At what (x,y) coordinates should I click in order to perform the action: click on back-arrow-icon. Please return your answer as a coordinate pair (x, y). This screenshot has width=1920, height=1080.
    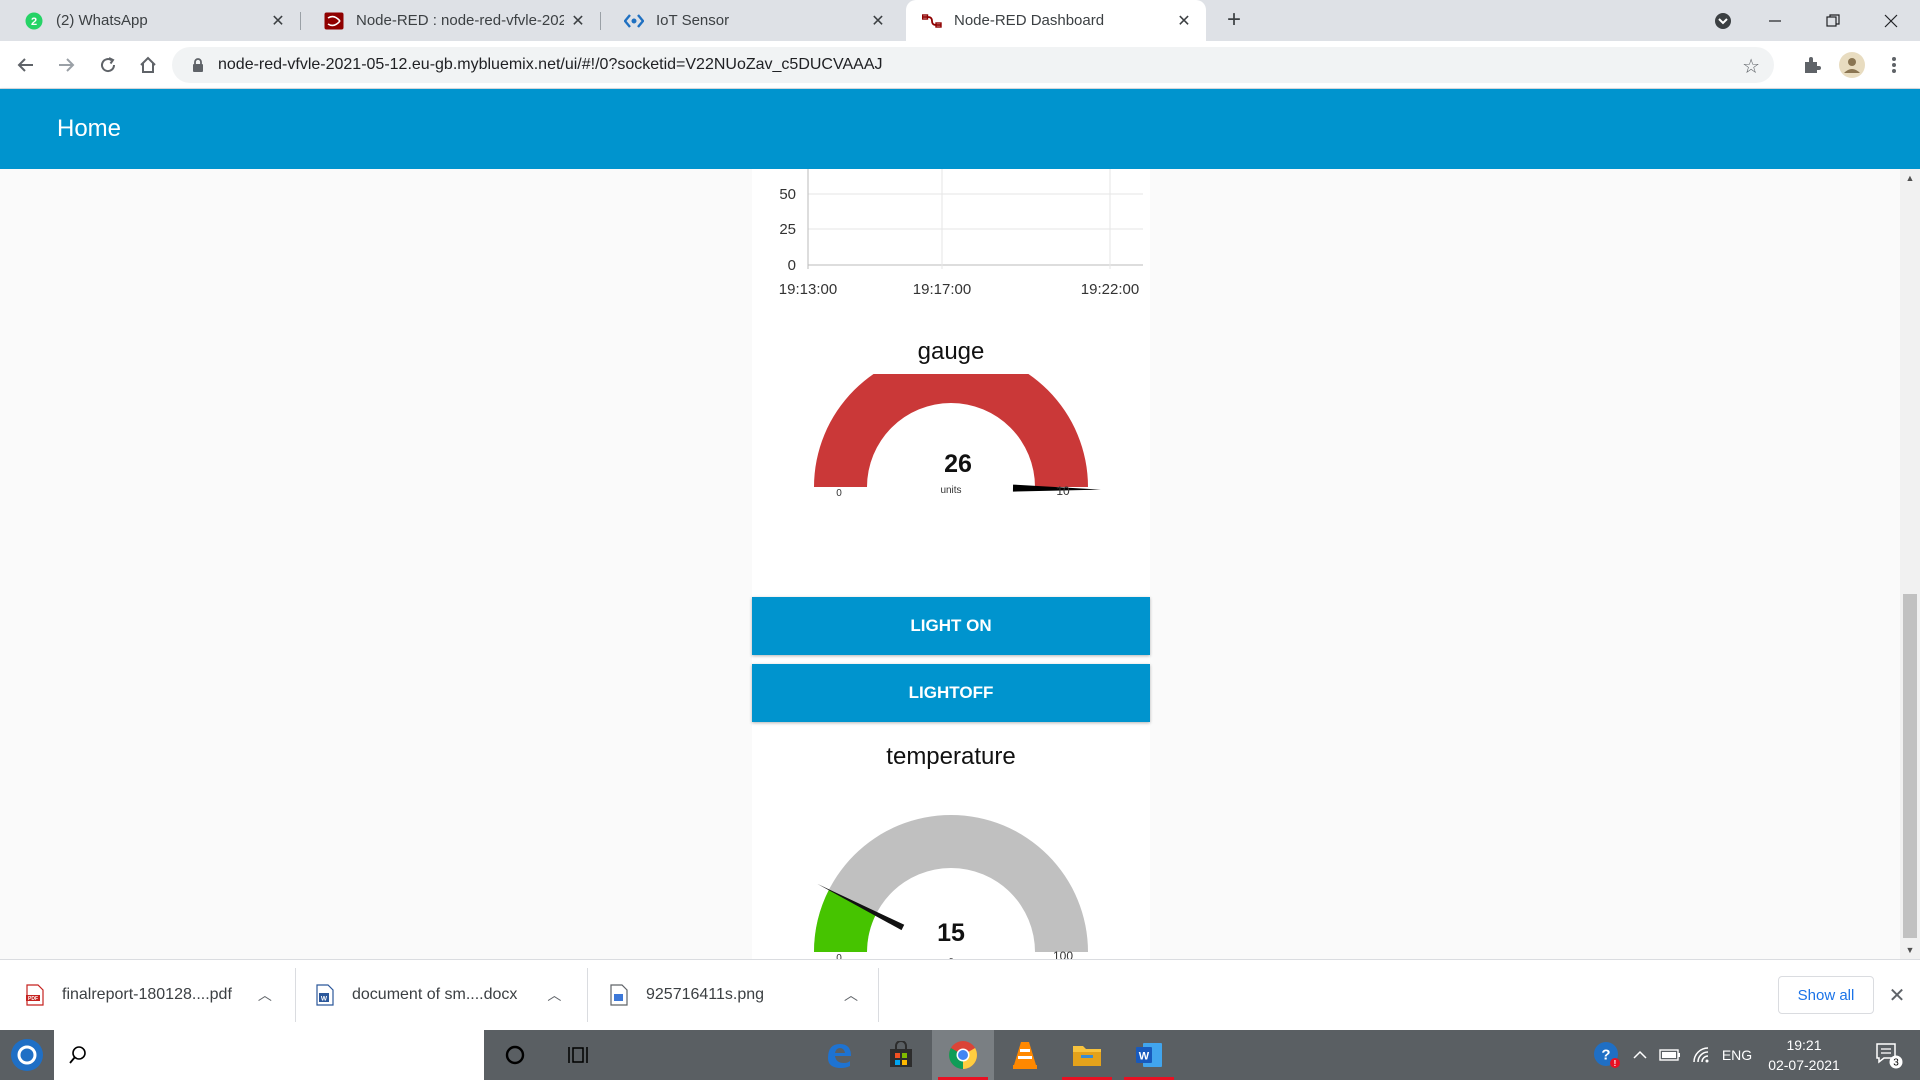
    Looking at the image, I should click on (25, 65).